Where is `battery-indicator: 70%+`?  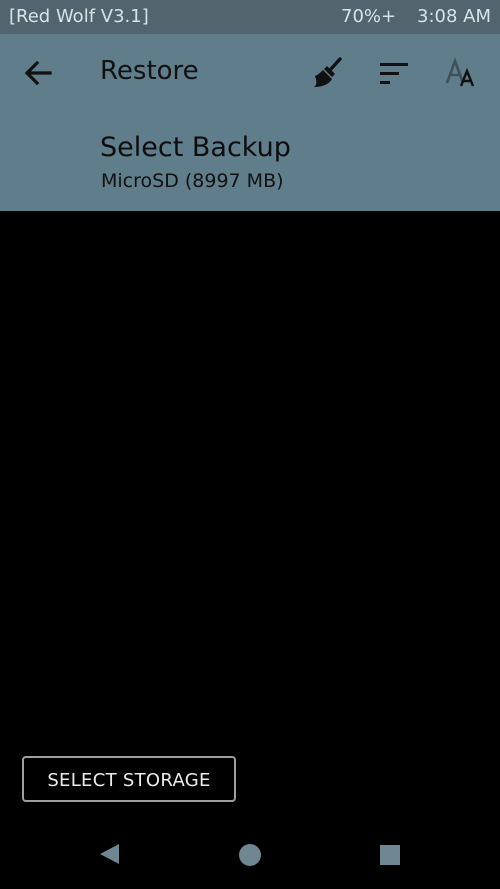 battery-indicator: 70%+ is located at coordinates (369, 16).